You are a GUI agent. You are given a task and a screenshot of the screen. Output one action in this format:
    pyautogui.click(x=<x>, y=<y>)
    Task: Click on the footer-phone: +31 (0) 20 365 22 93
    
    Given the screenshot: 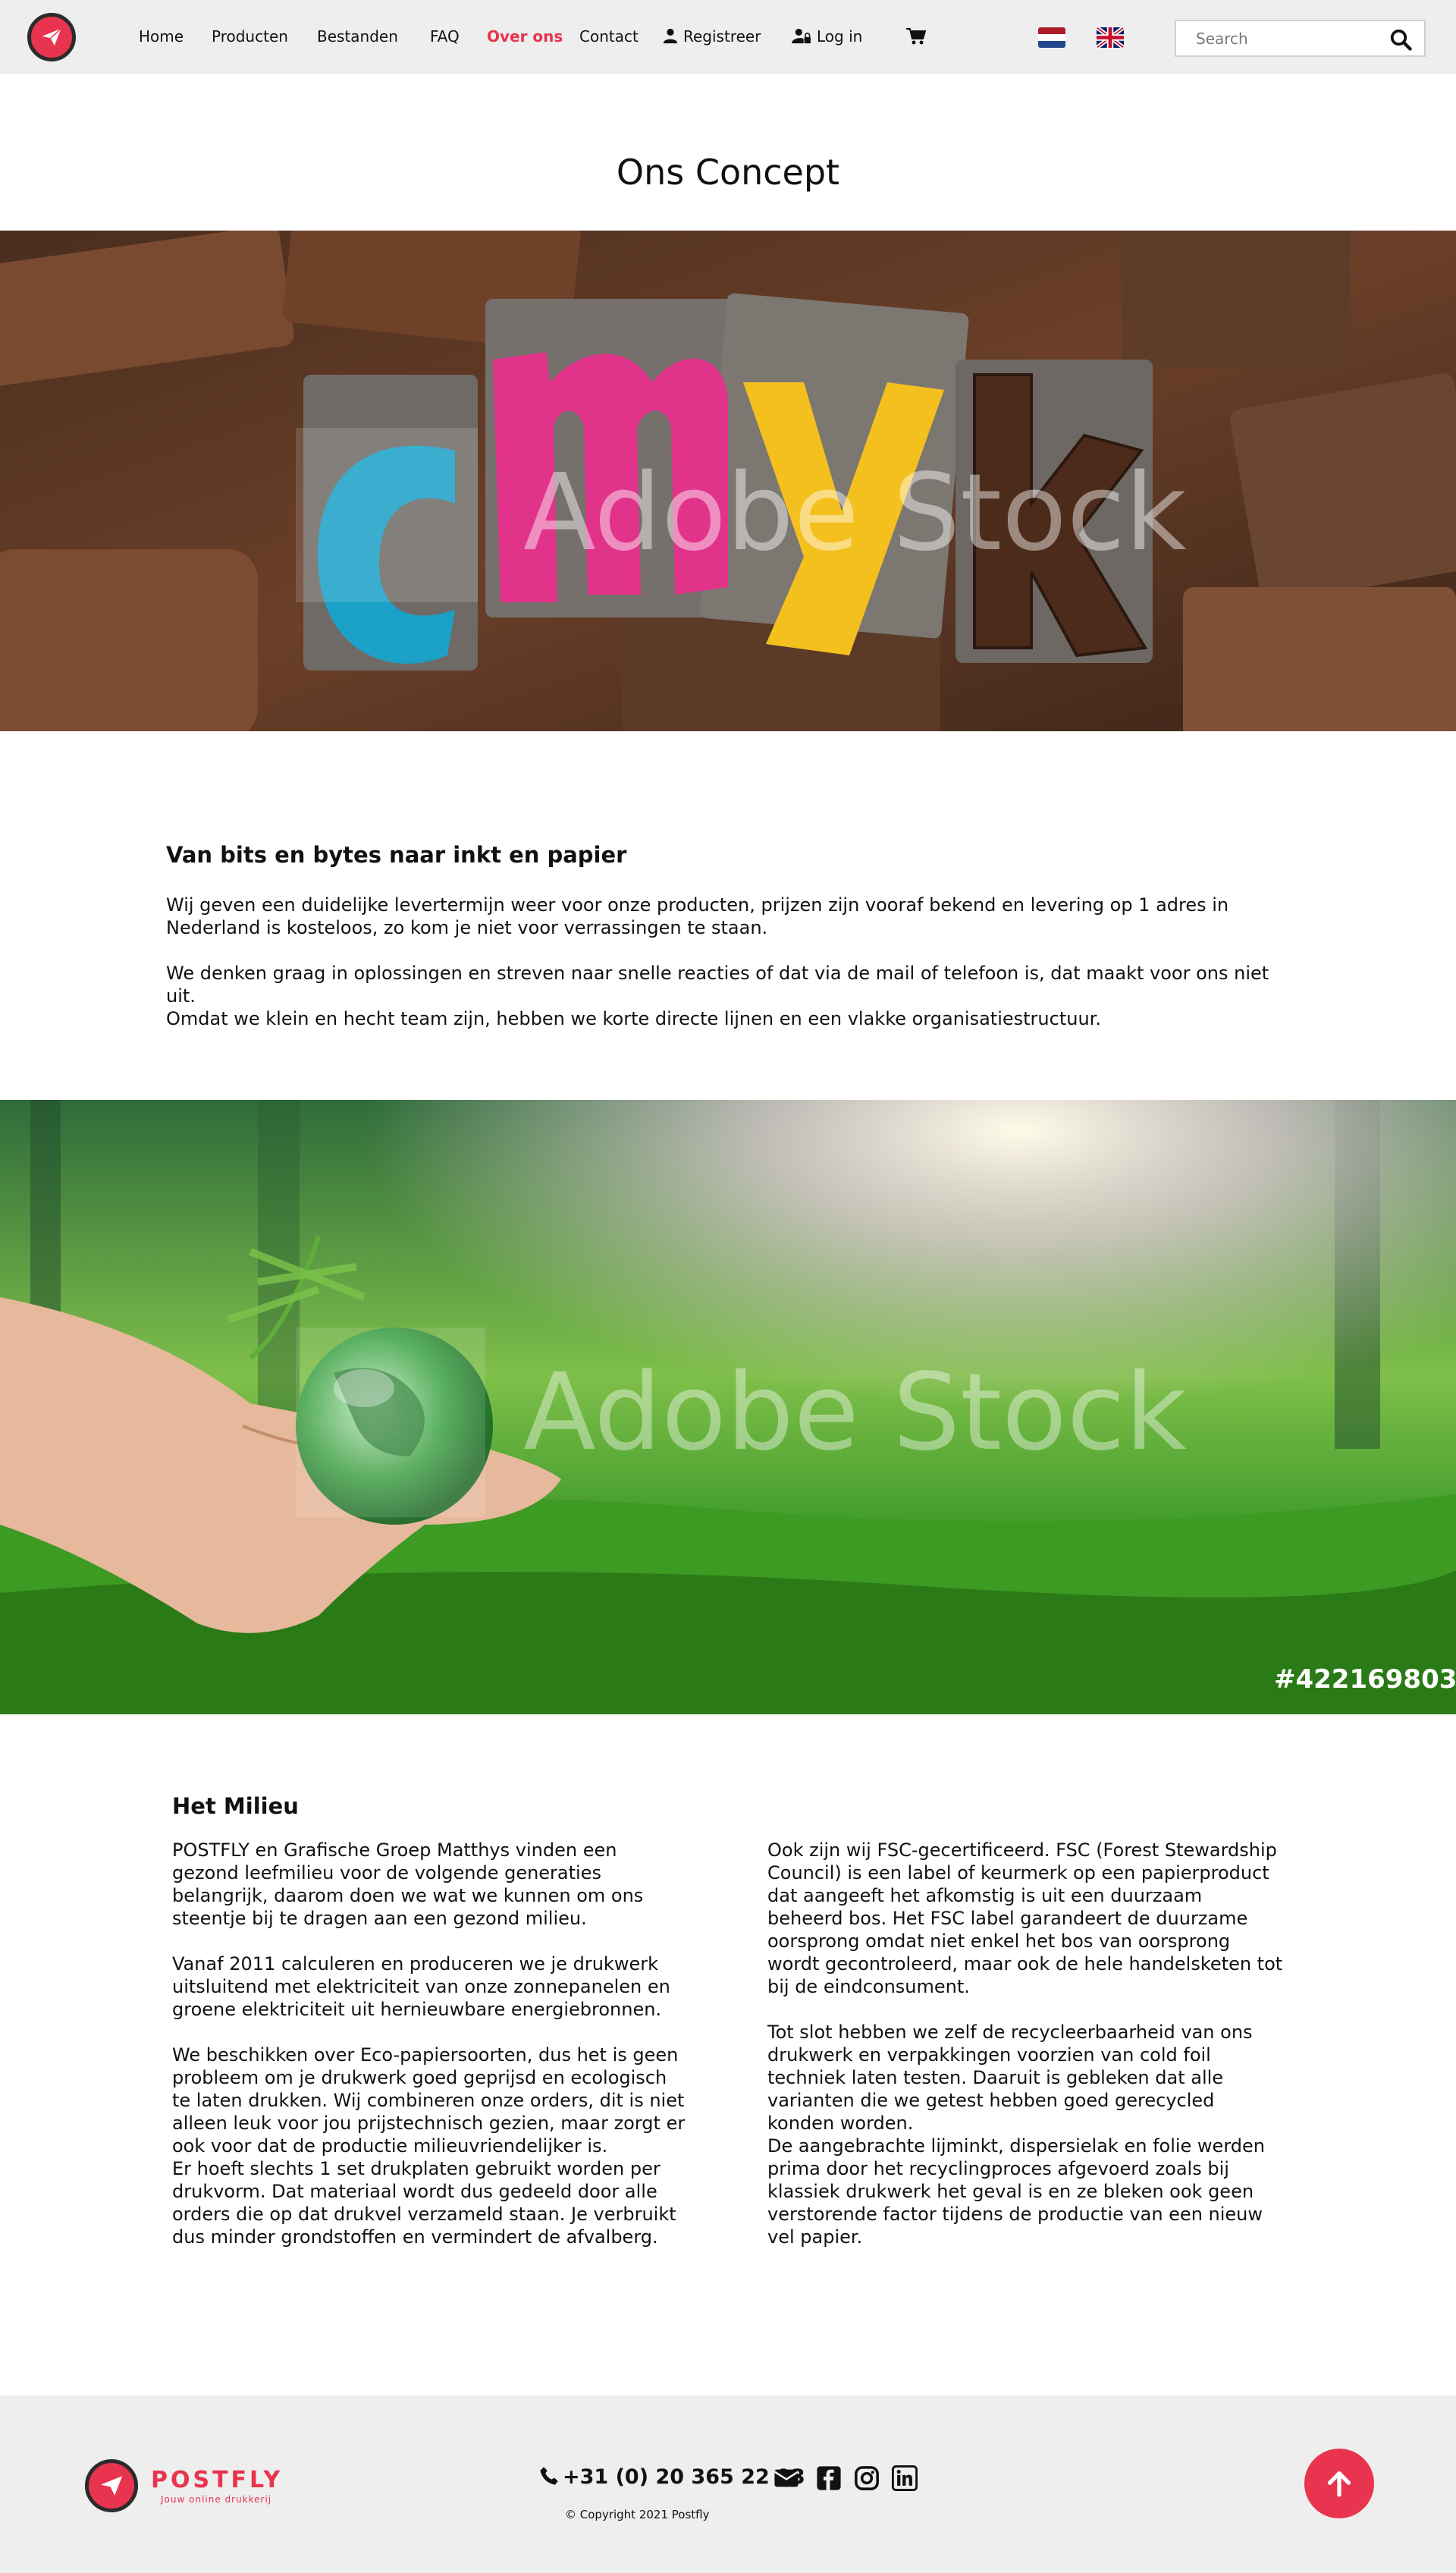 What is the action you would take?
    pyautogui.click(x=671, y=2477)
    